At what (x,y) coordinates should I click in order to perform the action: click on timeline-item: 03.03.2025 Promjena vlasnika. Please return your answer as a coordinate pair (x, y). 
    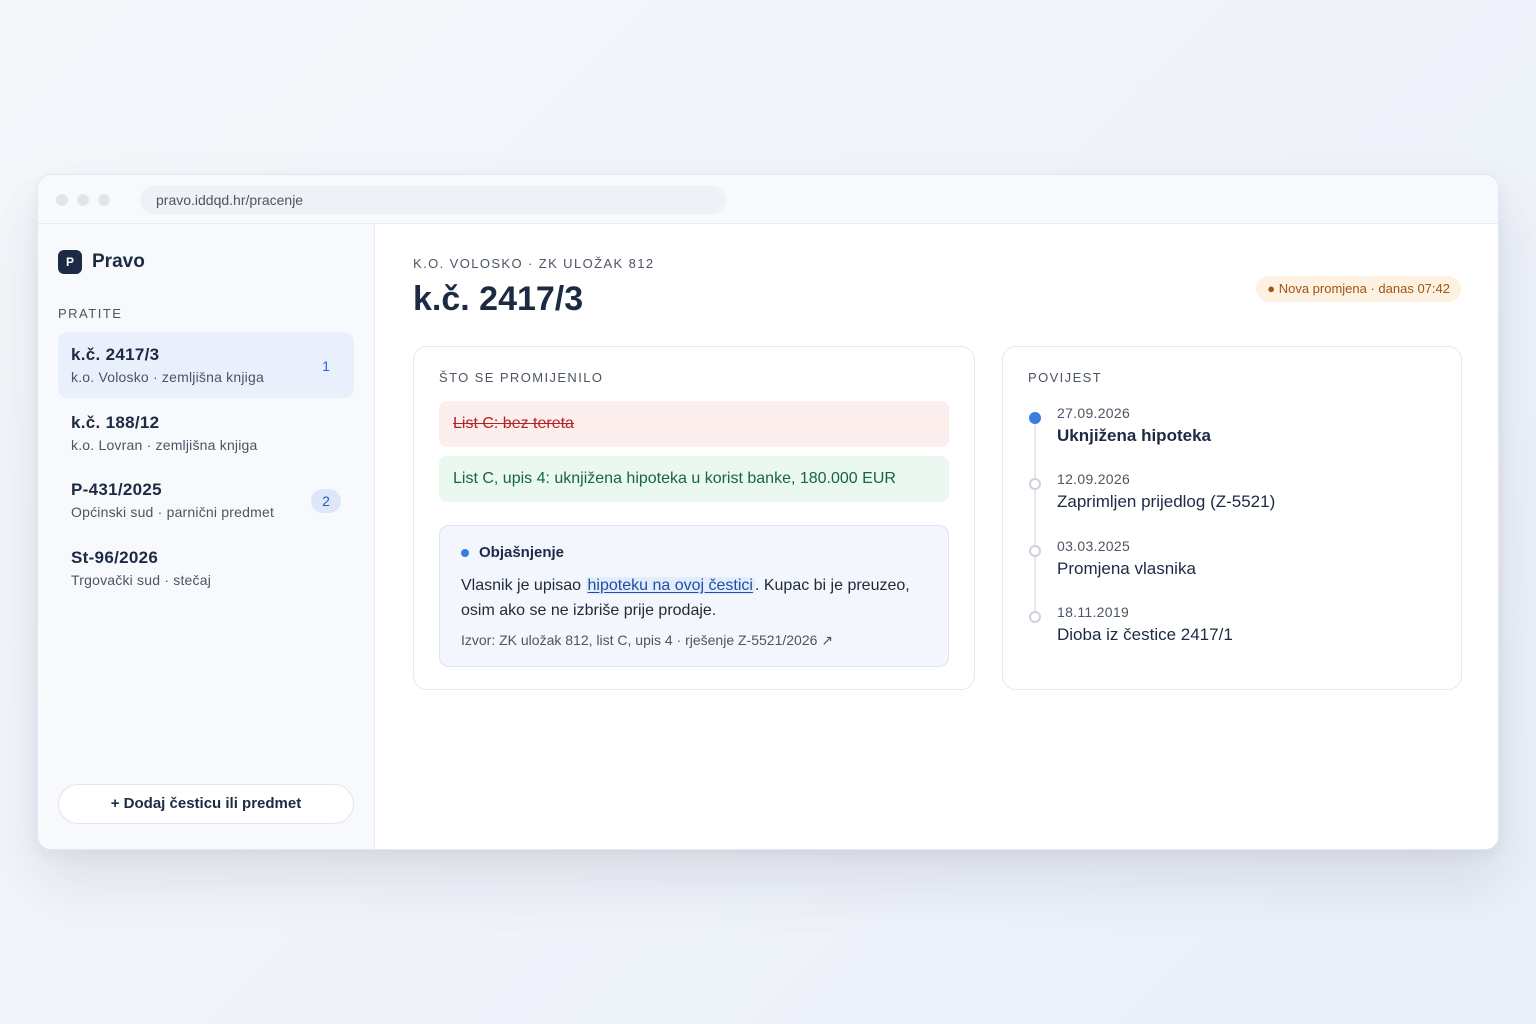
    Looking at the image, I should click on (1232, 559).